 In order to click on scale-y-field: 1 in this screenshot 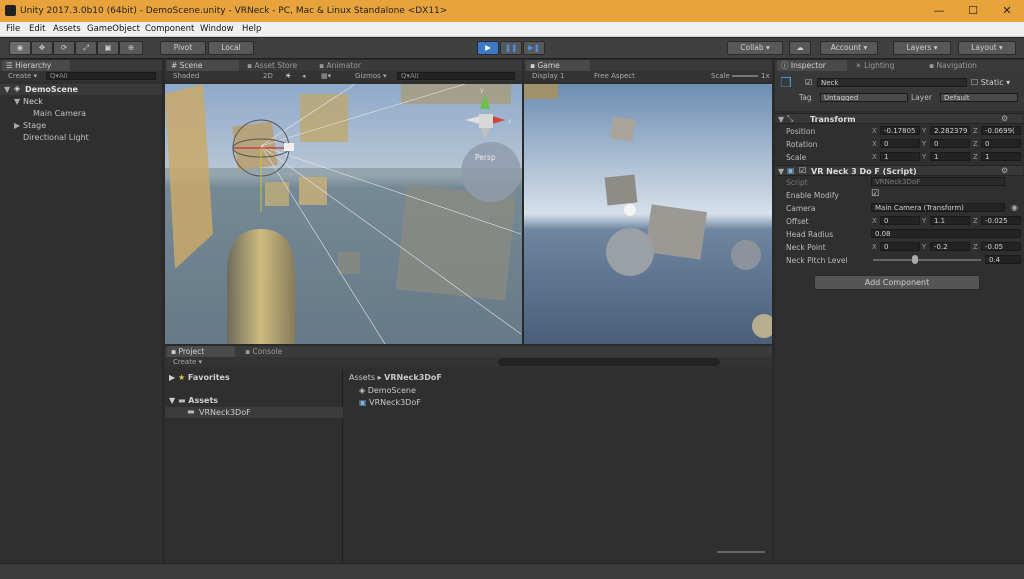, I will do `click(950, 156)`.